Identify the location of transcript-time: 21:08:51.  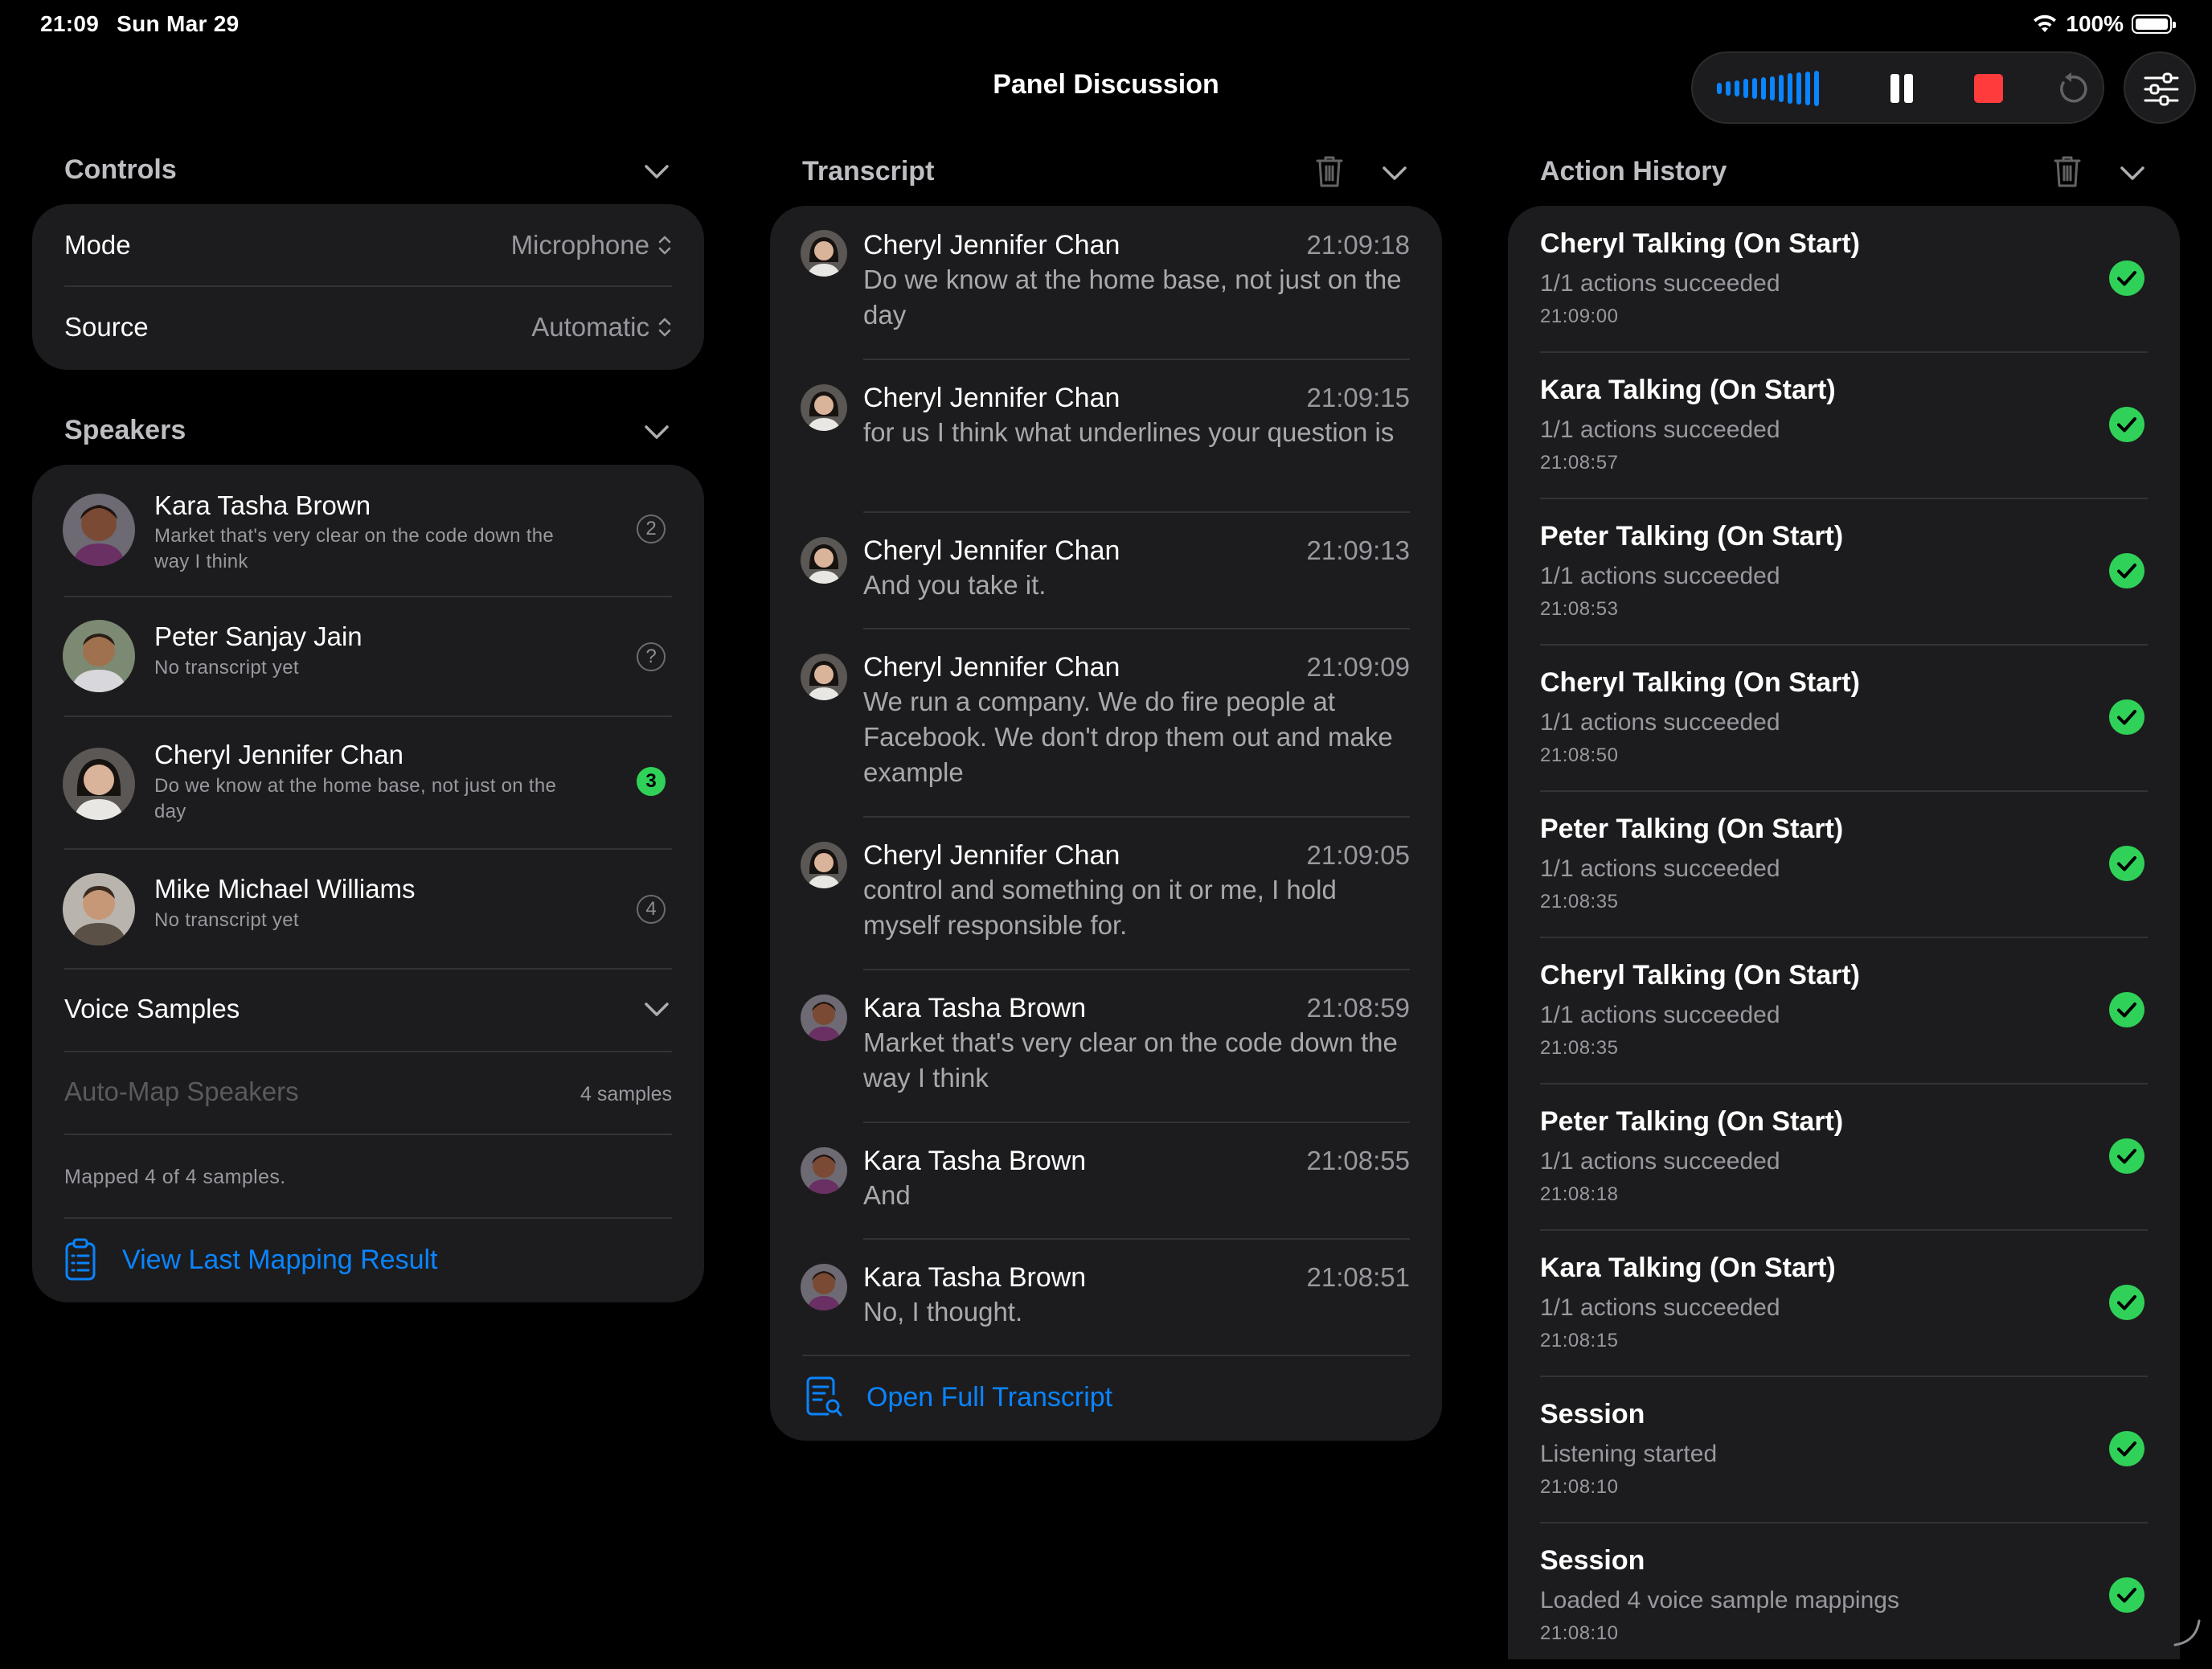
(1358, 1277).